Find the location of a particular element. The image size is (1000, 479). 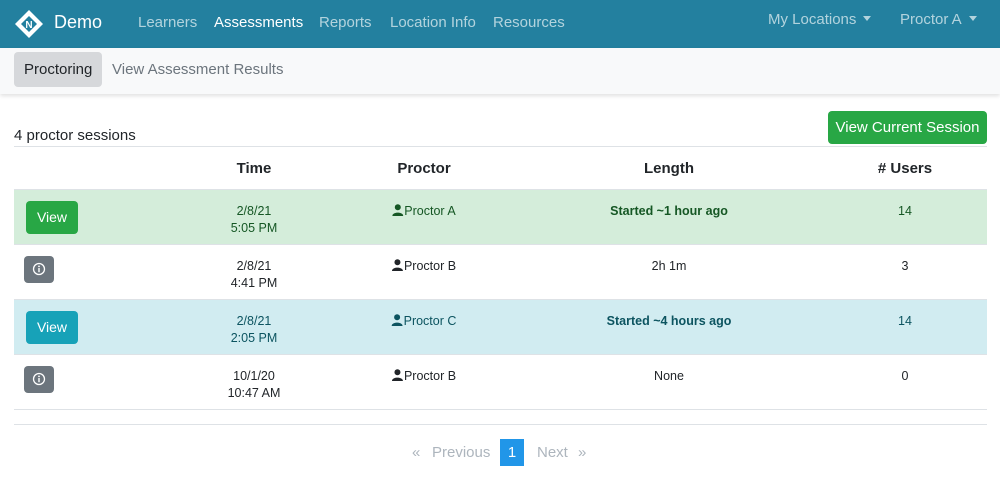

proctor-name: Proctor C is located at coordinates (430, 321).